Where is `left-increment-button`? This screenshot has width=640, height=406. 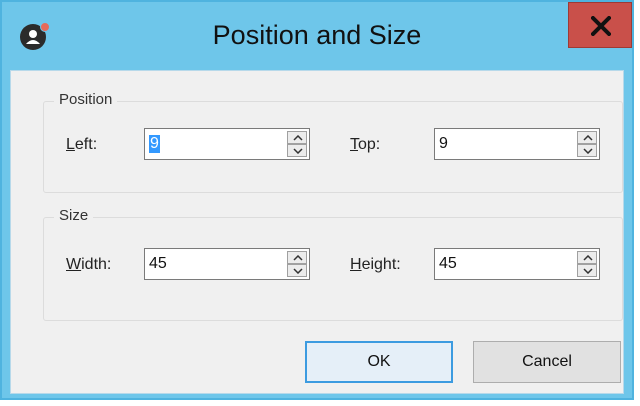 left-increment-button is located at coordinates (297, 137).